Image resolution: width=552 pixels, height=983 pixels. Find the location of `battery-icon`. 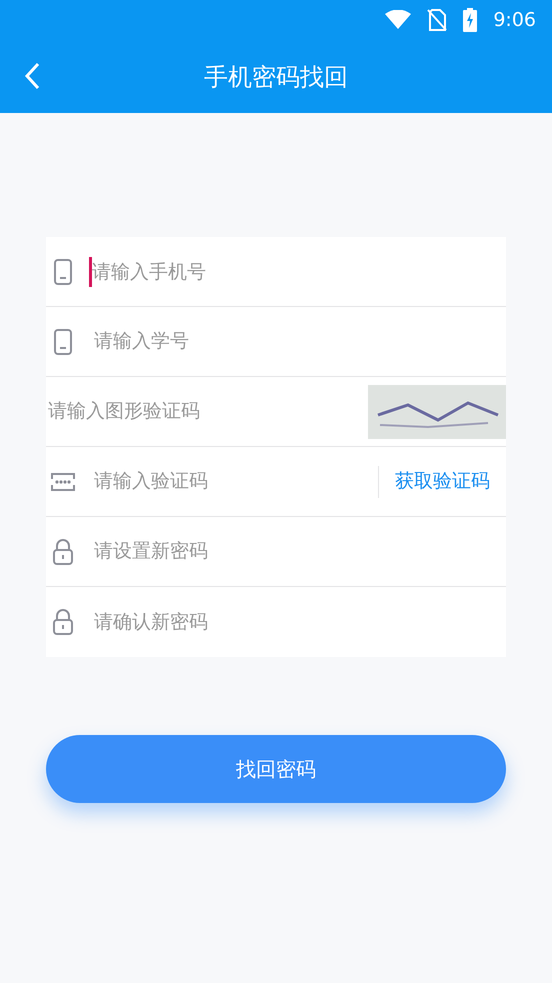

battery-icon is located at coordinates (470, 20).